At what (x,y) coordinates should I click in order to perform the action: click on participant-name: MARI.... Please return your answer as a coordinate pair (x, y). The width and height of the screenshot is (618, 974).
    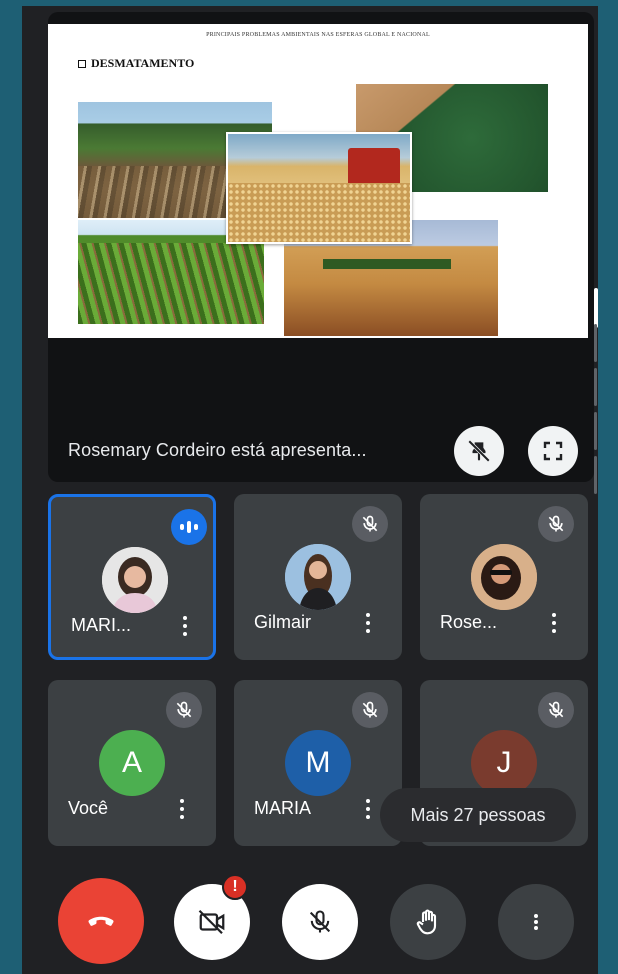
    Looking at the image, I should click on (101, 625).